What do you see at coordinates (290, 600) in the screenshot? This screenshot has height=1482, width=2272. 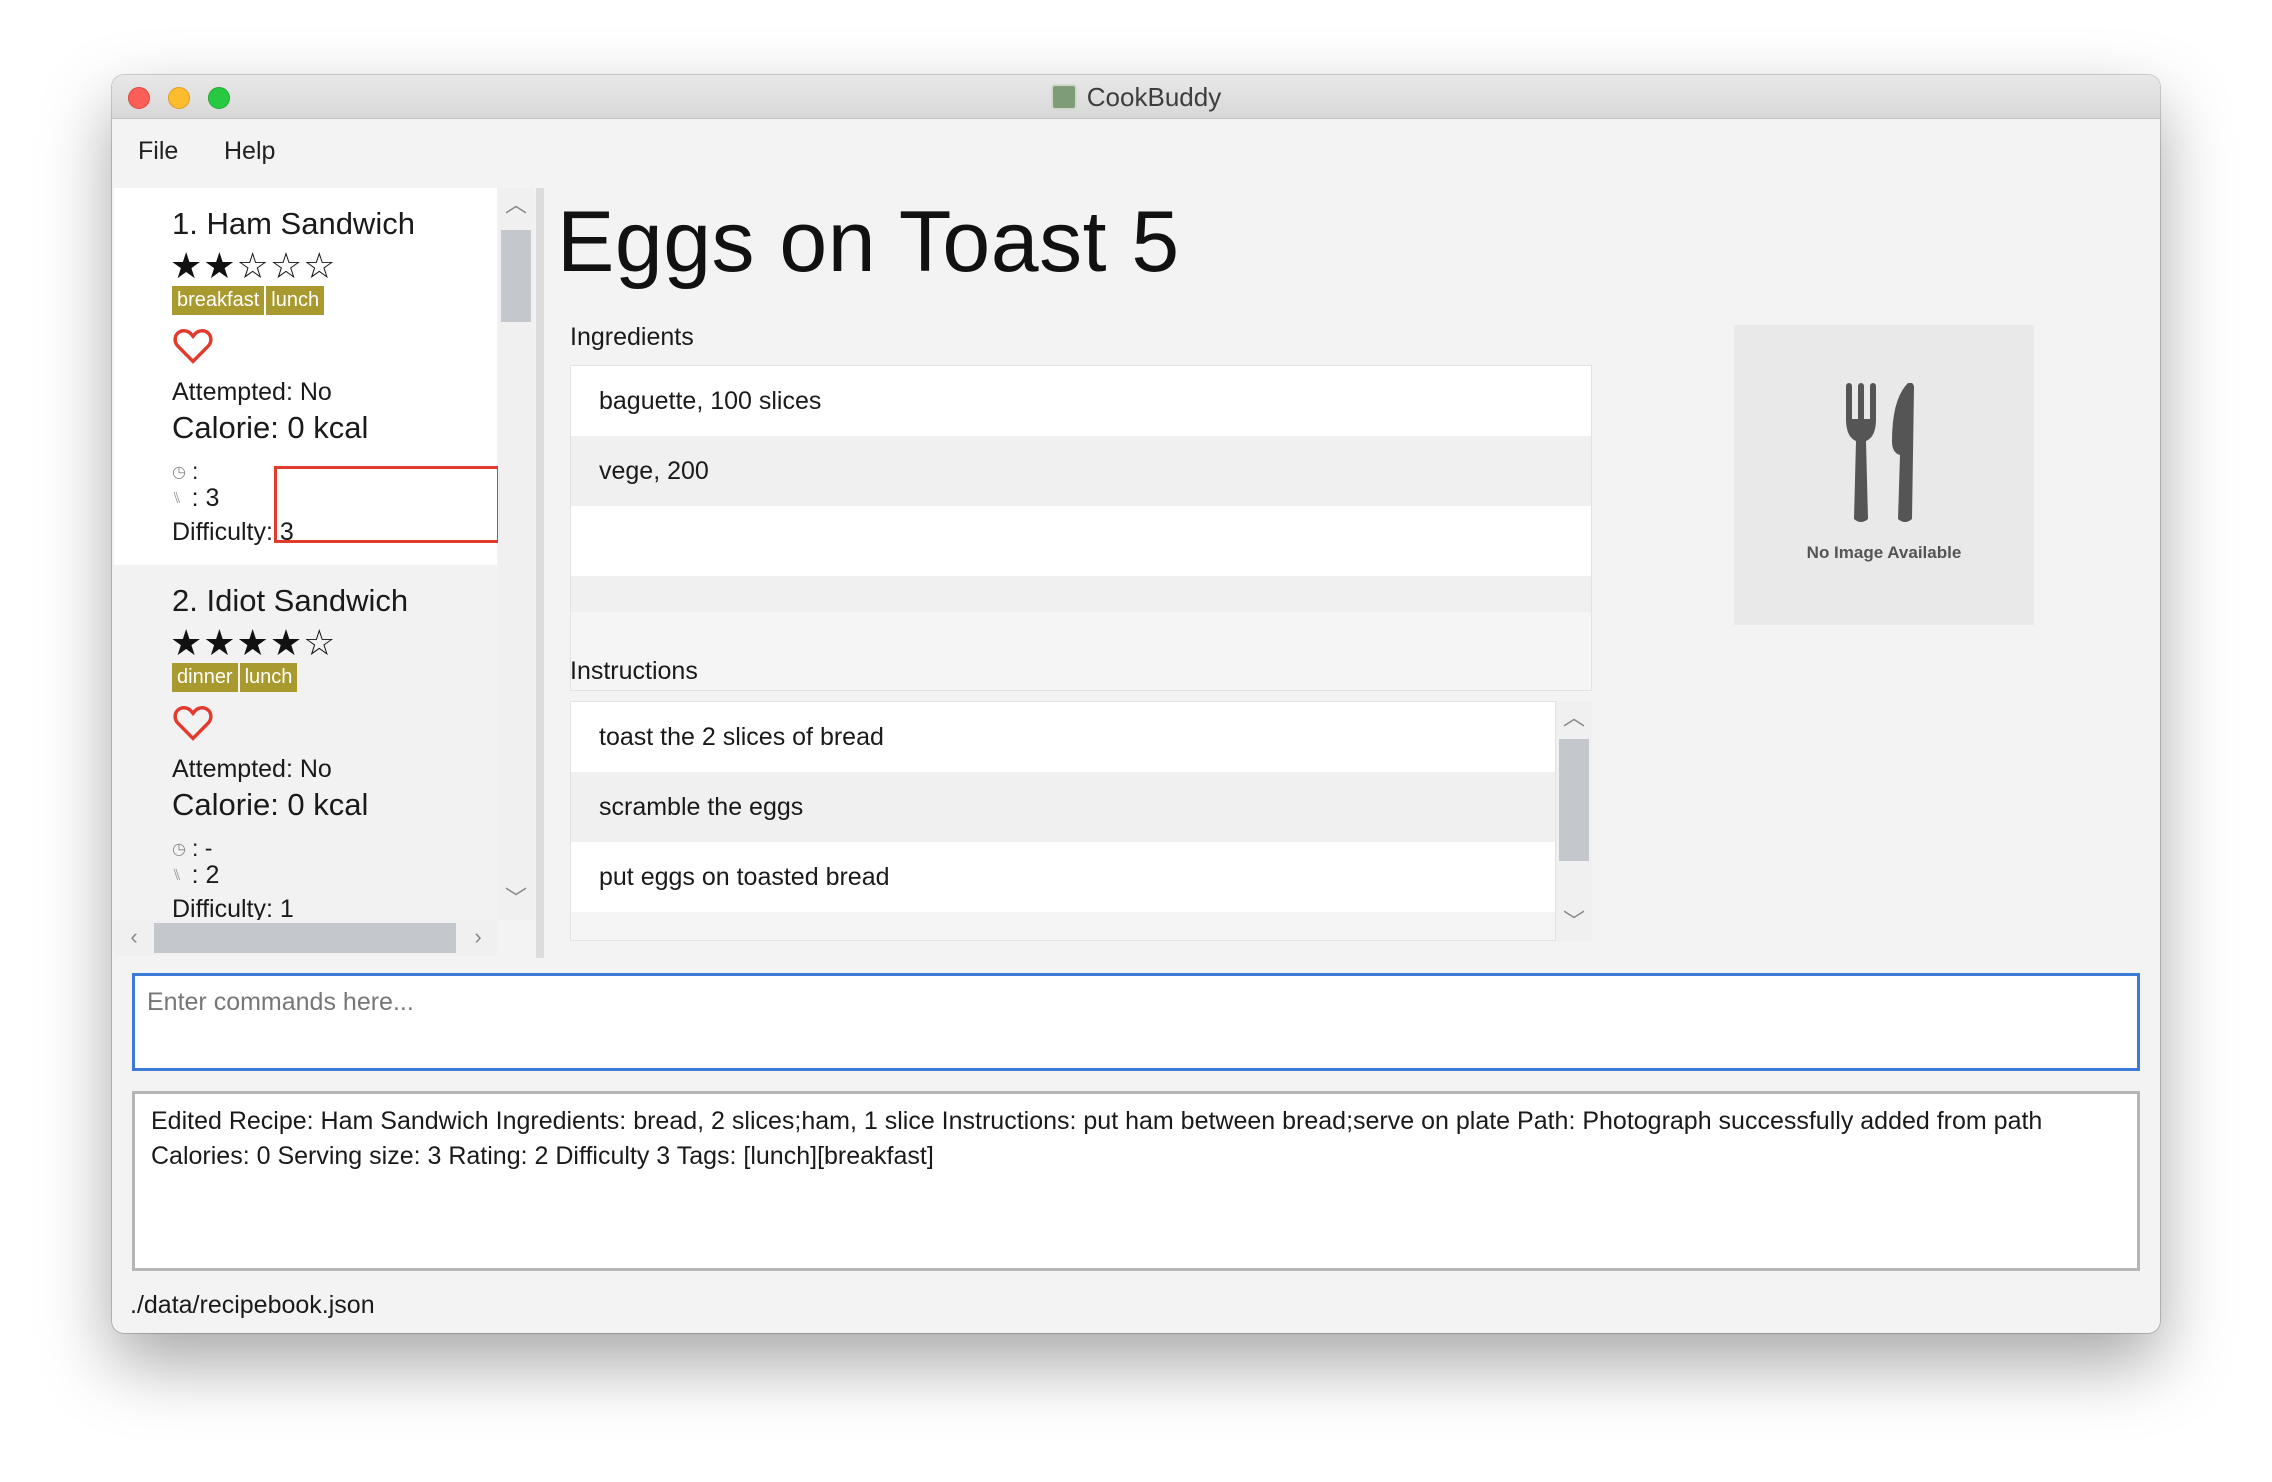 I see `recipe-name: 2. Idiot Sandwich` at bounding box center [290, 600].